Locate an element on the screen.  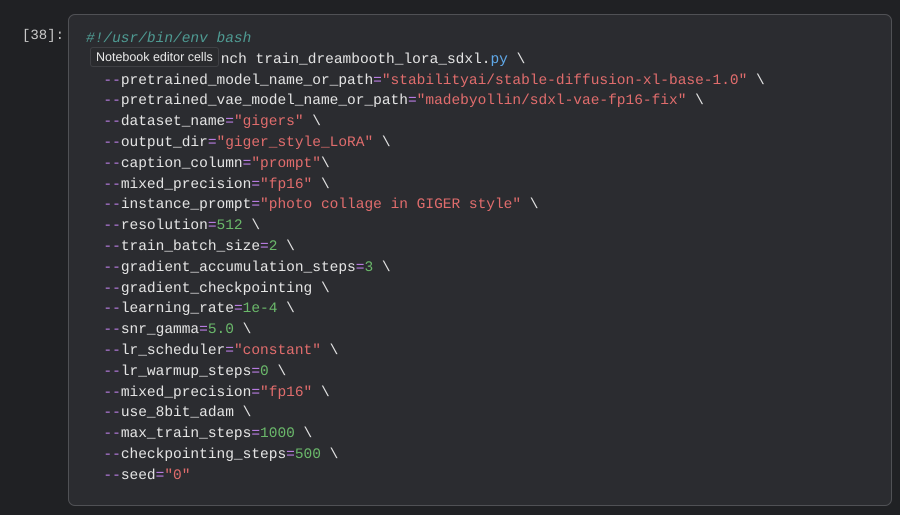
code-line: --max_train_steps=1000 \ is located at coordinates (207, 434).